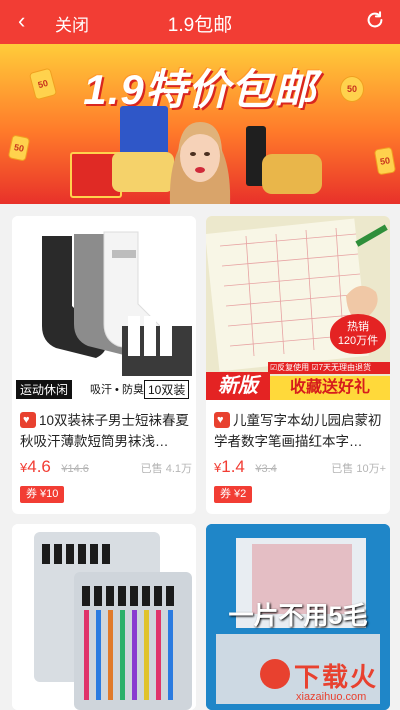 The height and width of the screenshot is (710, 400). What do you see at coordinates (292, 174) in the screenshot?
I see `cream-jar-illustration` at bounding box center [292, 174].